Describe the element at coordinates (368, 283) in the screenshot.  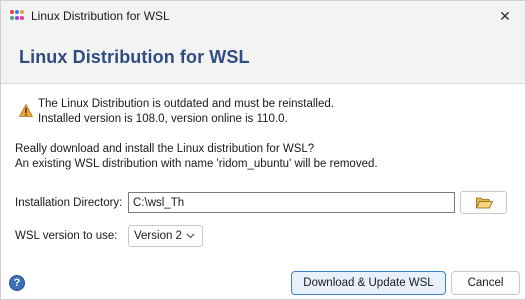
I see `download-update-button: Download & Update WSL` at that location.